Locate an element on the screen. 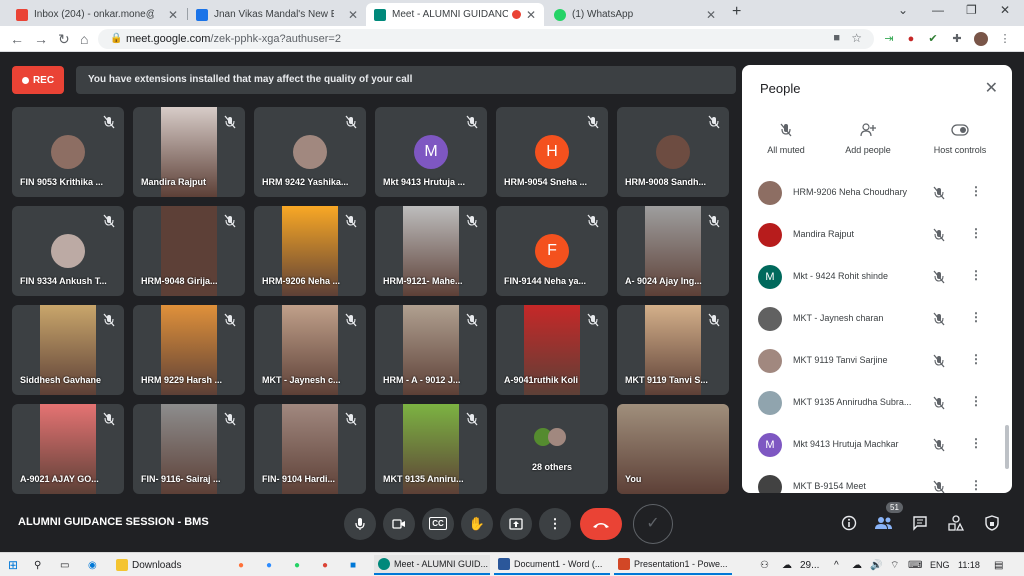 The width and height of the screenshot is (1024, 576). minimize-button: — is located at coordinates (938, 10).